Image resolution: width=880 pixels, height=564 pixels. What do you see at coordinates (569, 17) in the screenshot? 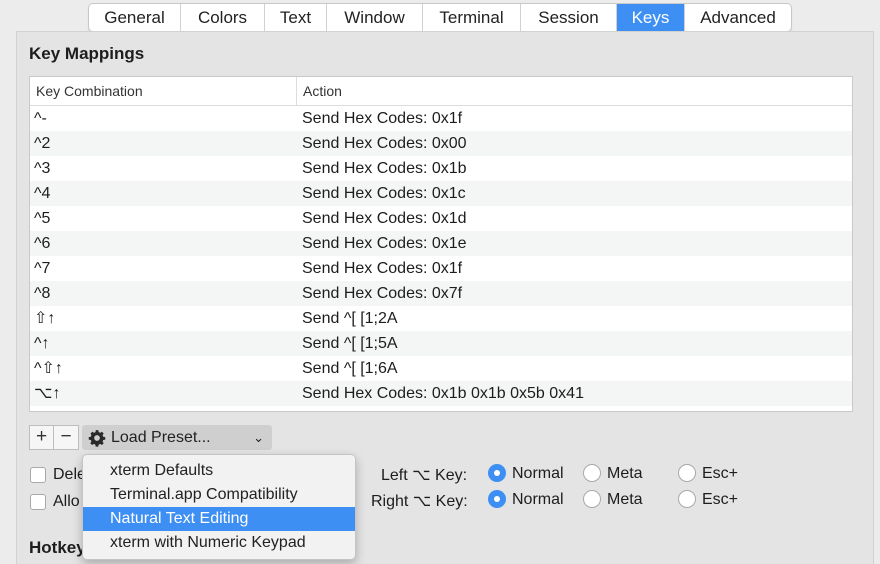
I see `tab-session: Session` at bounding box center [569, 17].